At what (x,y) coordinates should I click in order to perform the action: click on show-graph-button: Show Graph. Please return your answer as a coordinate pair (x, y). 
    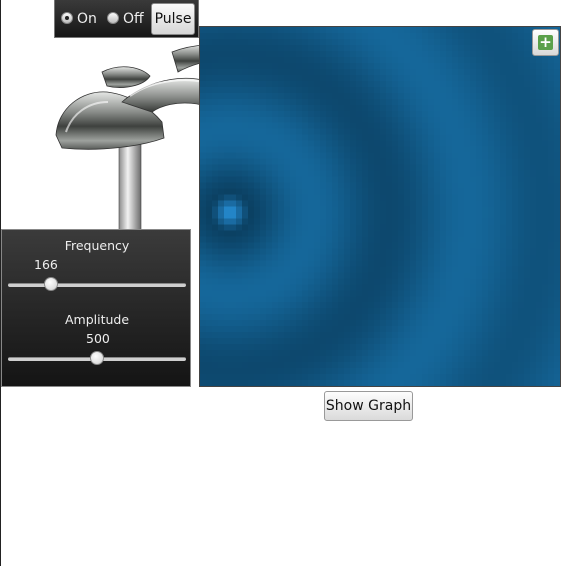
    Looking at the image, I should click on (368, 406).